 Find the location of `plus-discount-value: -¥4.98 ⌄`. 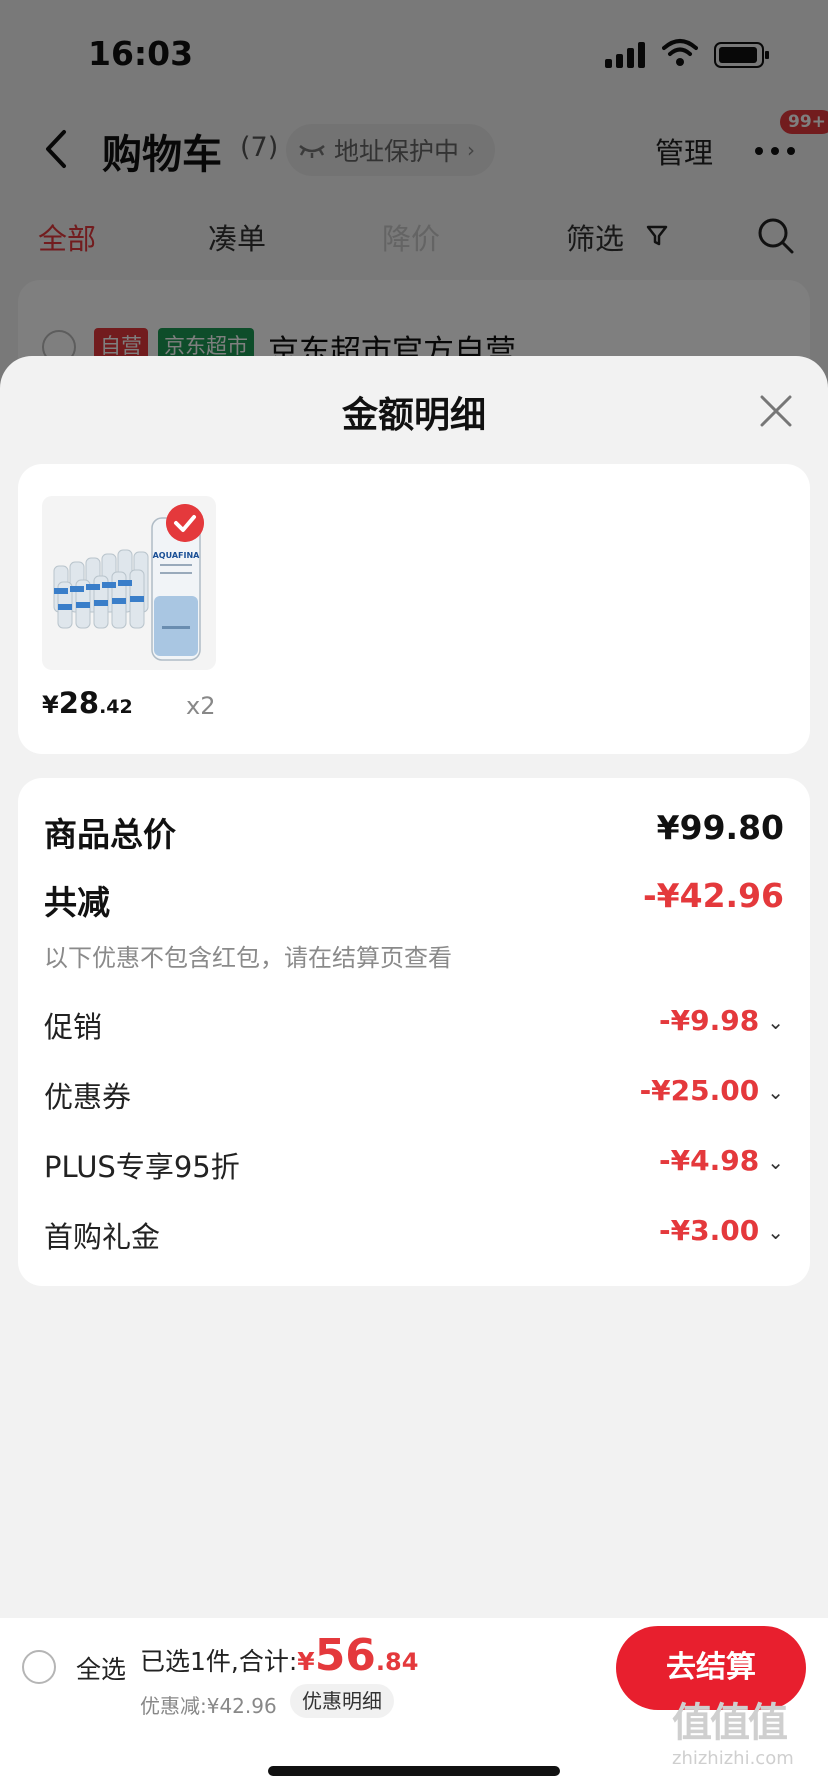

plus-discount-value: -¥4.98 ⌄ is located at coordinates (721, 1160).